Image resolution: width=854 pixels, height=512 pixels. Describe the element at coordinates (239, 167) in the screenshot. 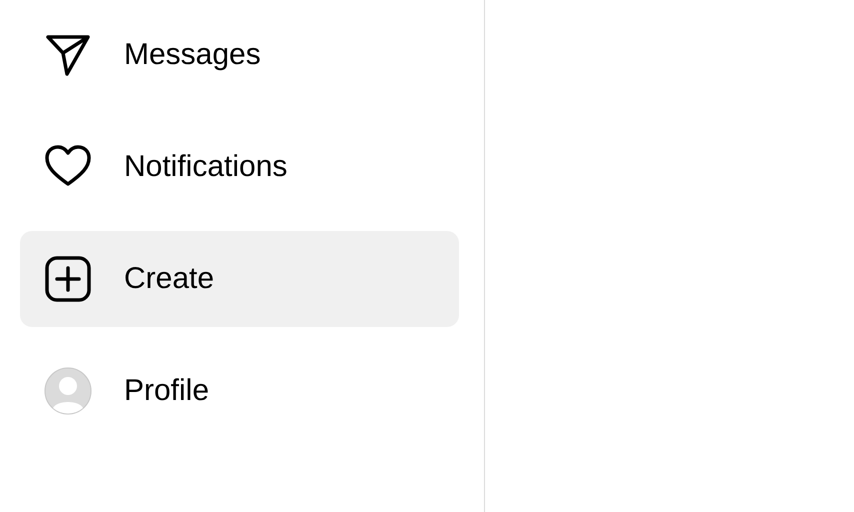

I see `sidebar-item: Notifications` at that location.